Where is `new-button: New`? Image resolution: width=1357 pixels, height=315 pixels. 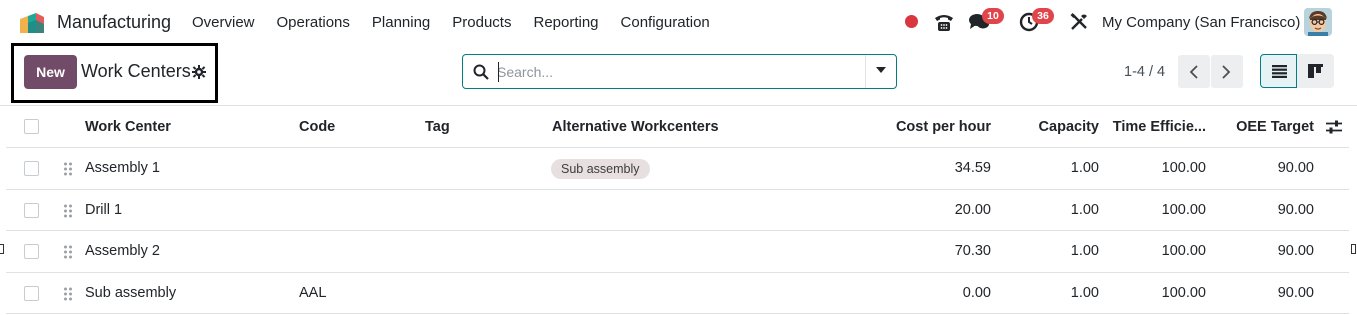
new-button: New is located at coordinates (50, 72).